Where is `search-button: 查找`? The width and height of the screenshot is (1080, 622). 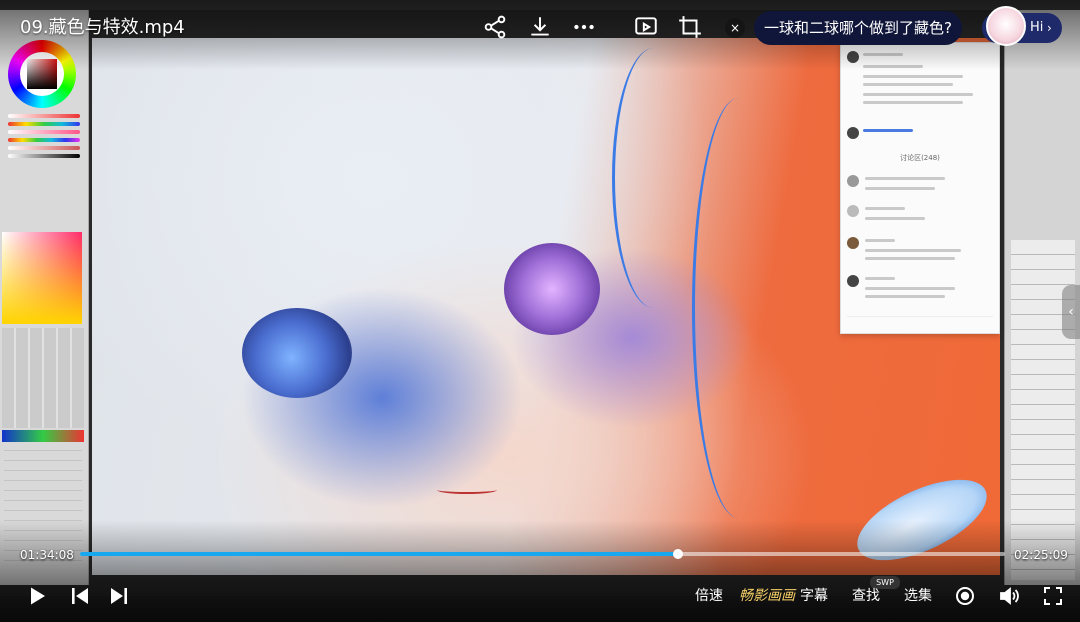 search-button: 查找 is located at coordinates (866, 596).